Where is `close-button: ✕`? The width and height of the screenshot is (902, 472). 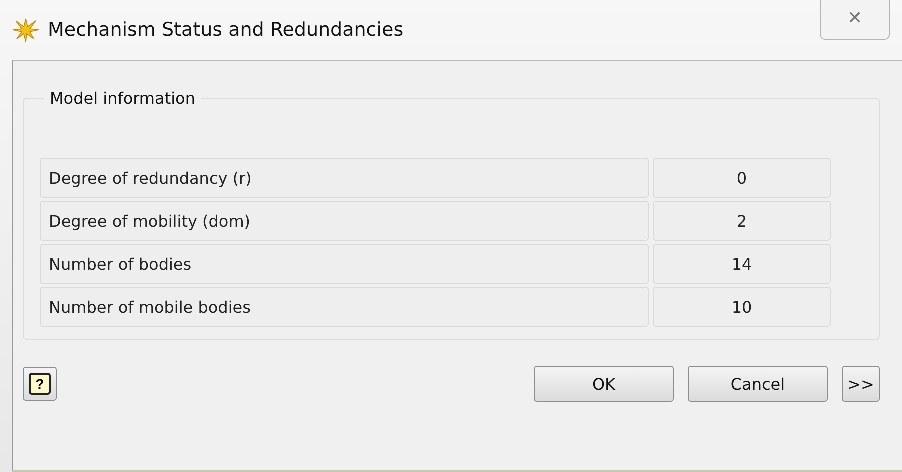
close-button: ✕ is located at coordinates (855, 20).